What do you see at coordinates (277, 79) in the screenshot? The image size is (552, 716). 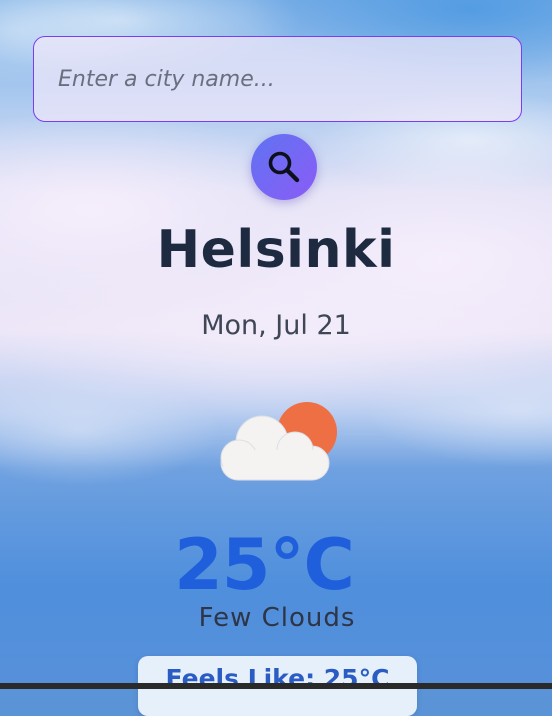 I see `city-search-input` at bounding box center [277, 79].